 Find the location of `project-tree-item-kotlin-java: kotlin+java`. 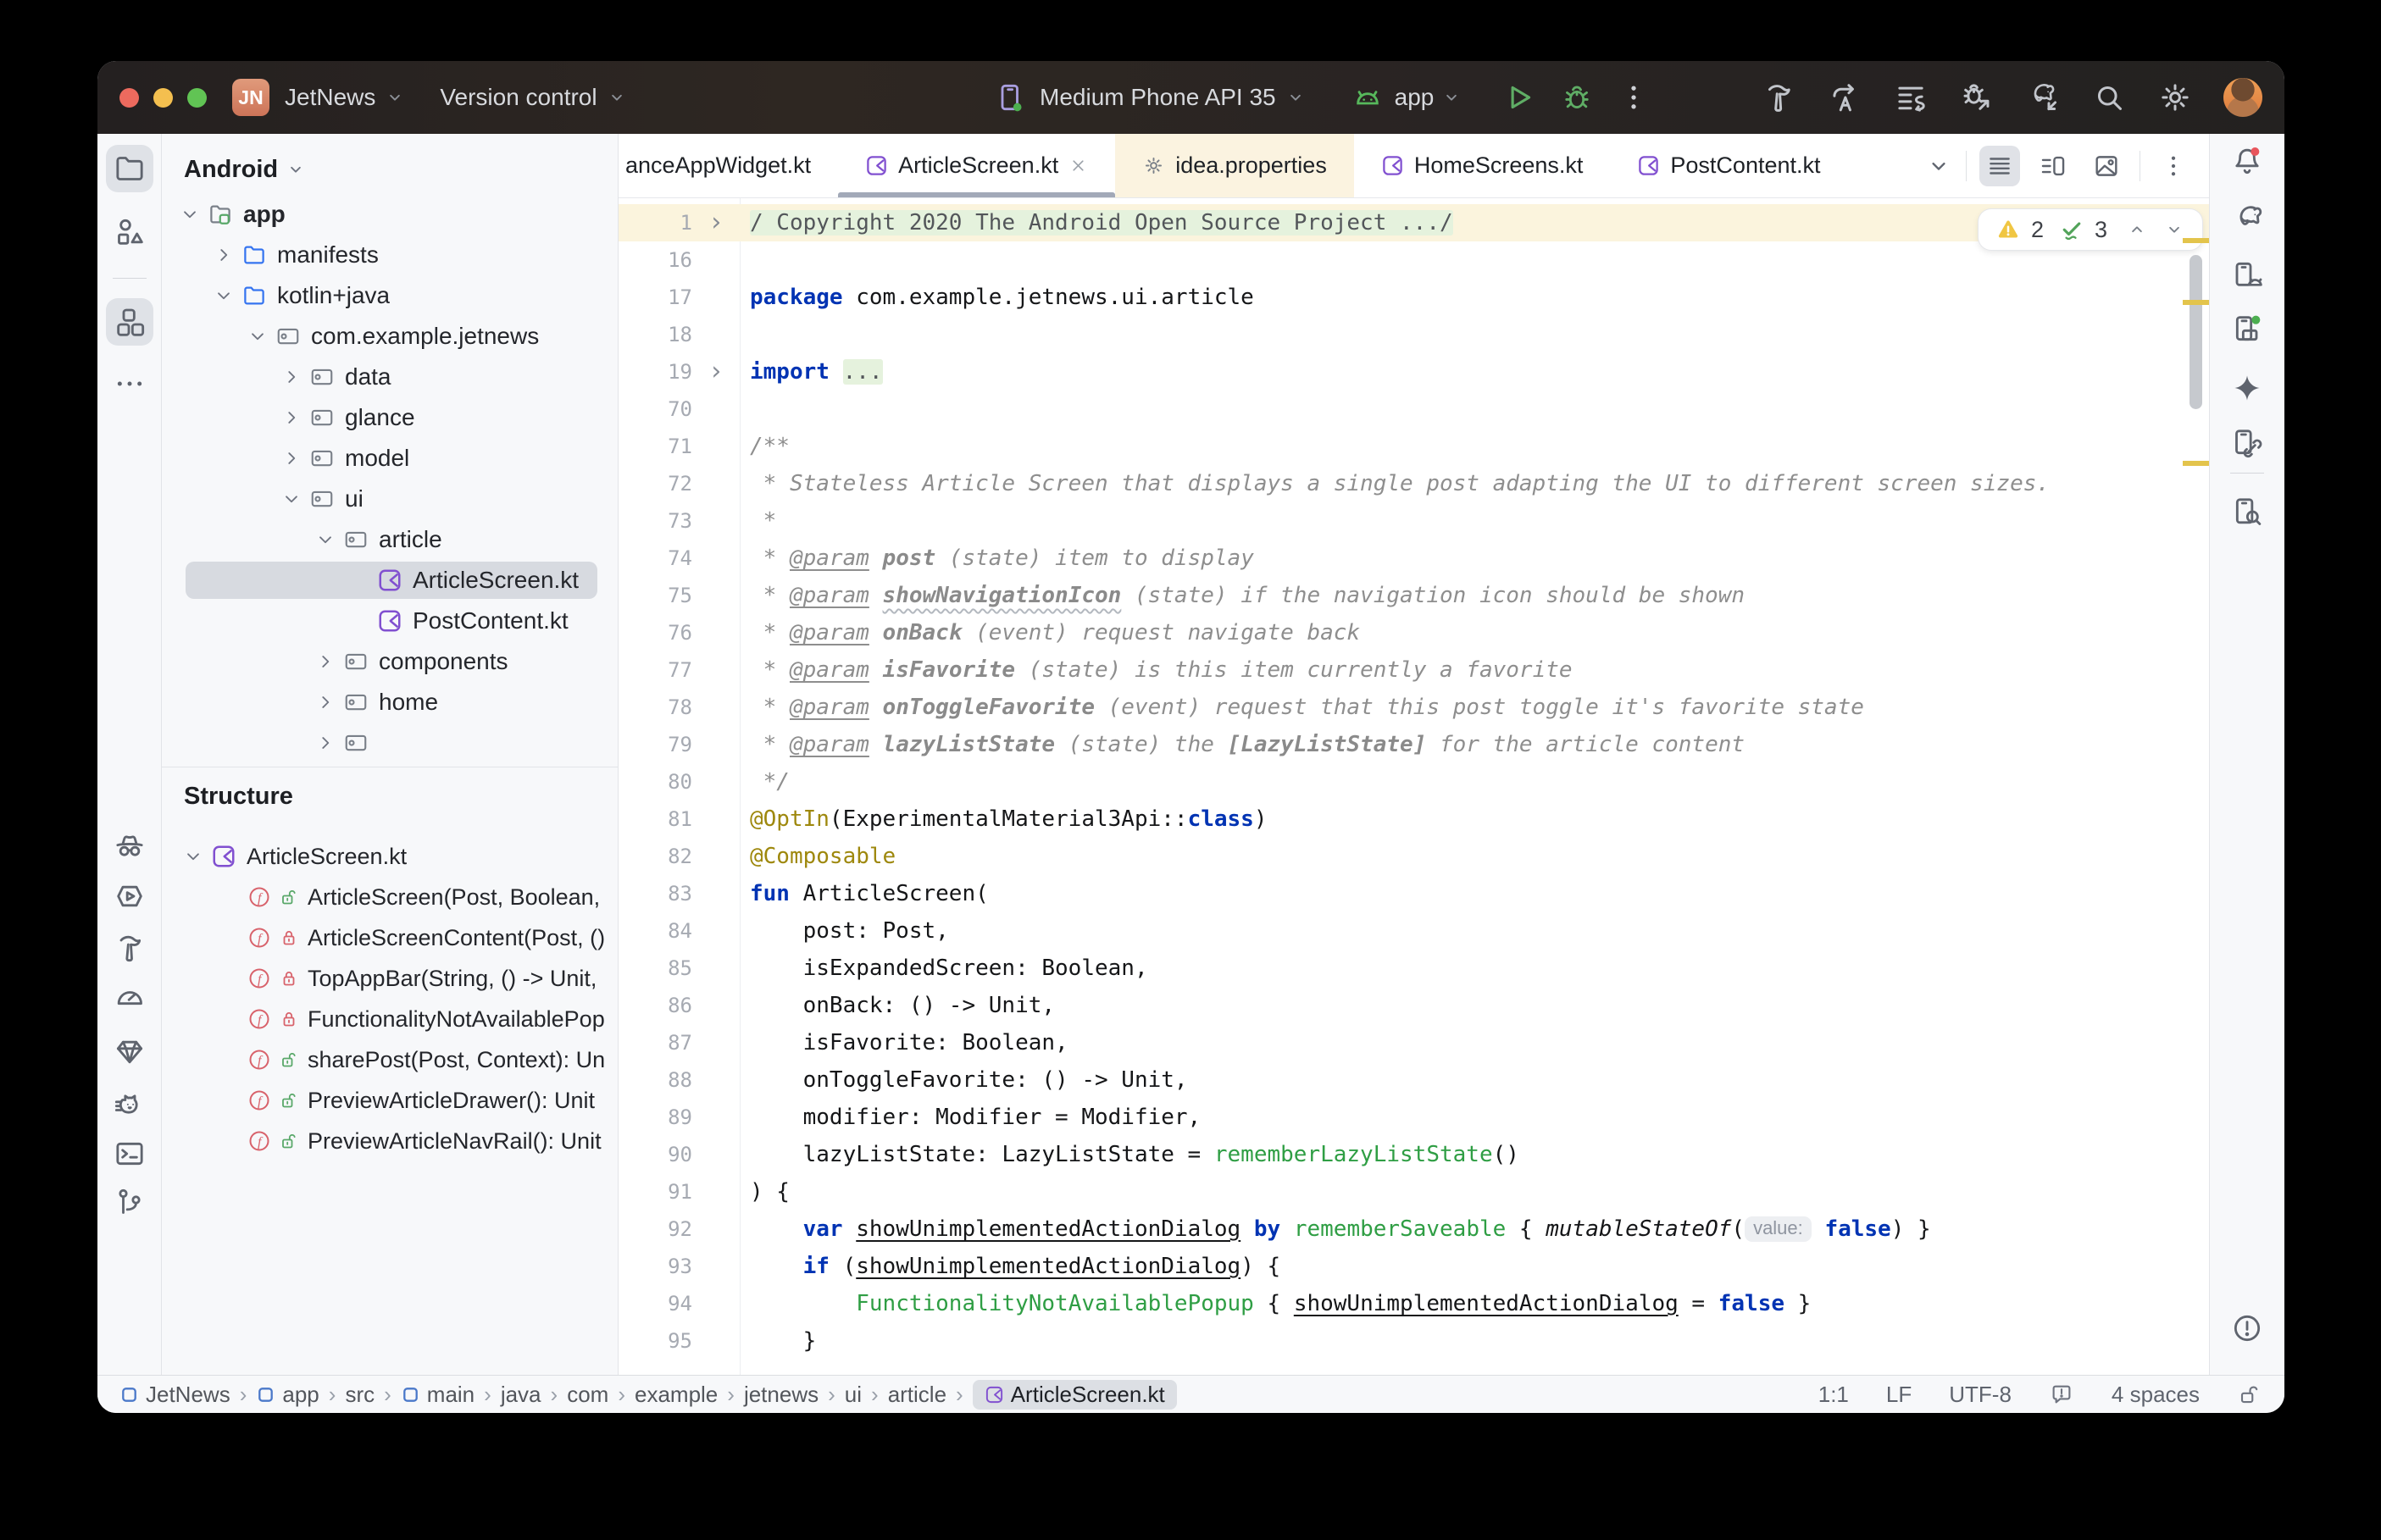

project-tree-item-kotlin-java: kotlin+java is located at coordinates (390, 295).